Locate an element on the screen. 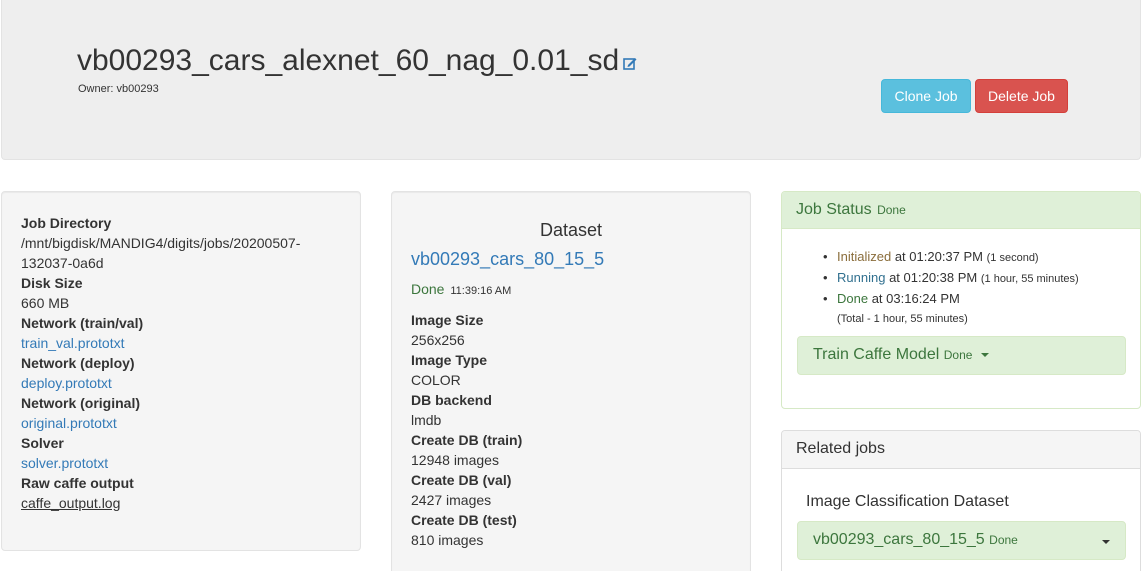  job-directory-label: Job Directory is located at coordinates (66, 223).